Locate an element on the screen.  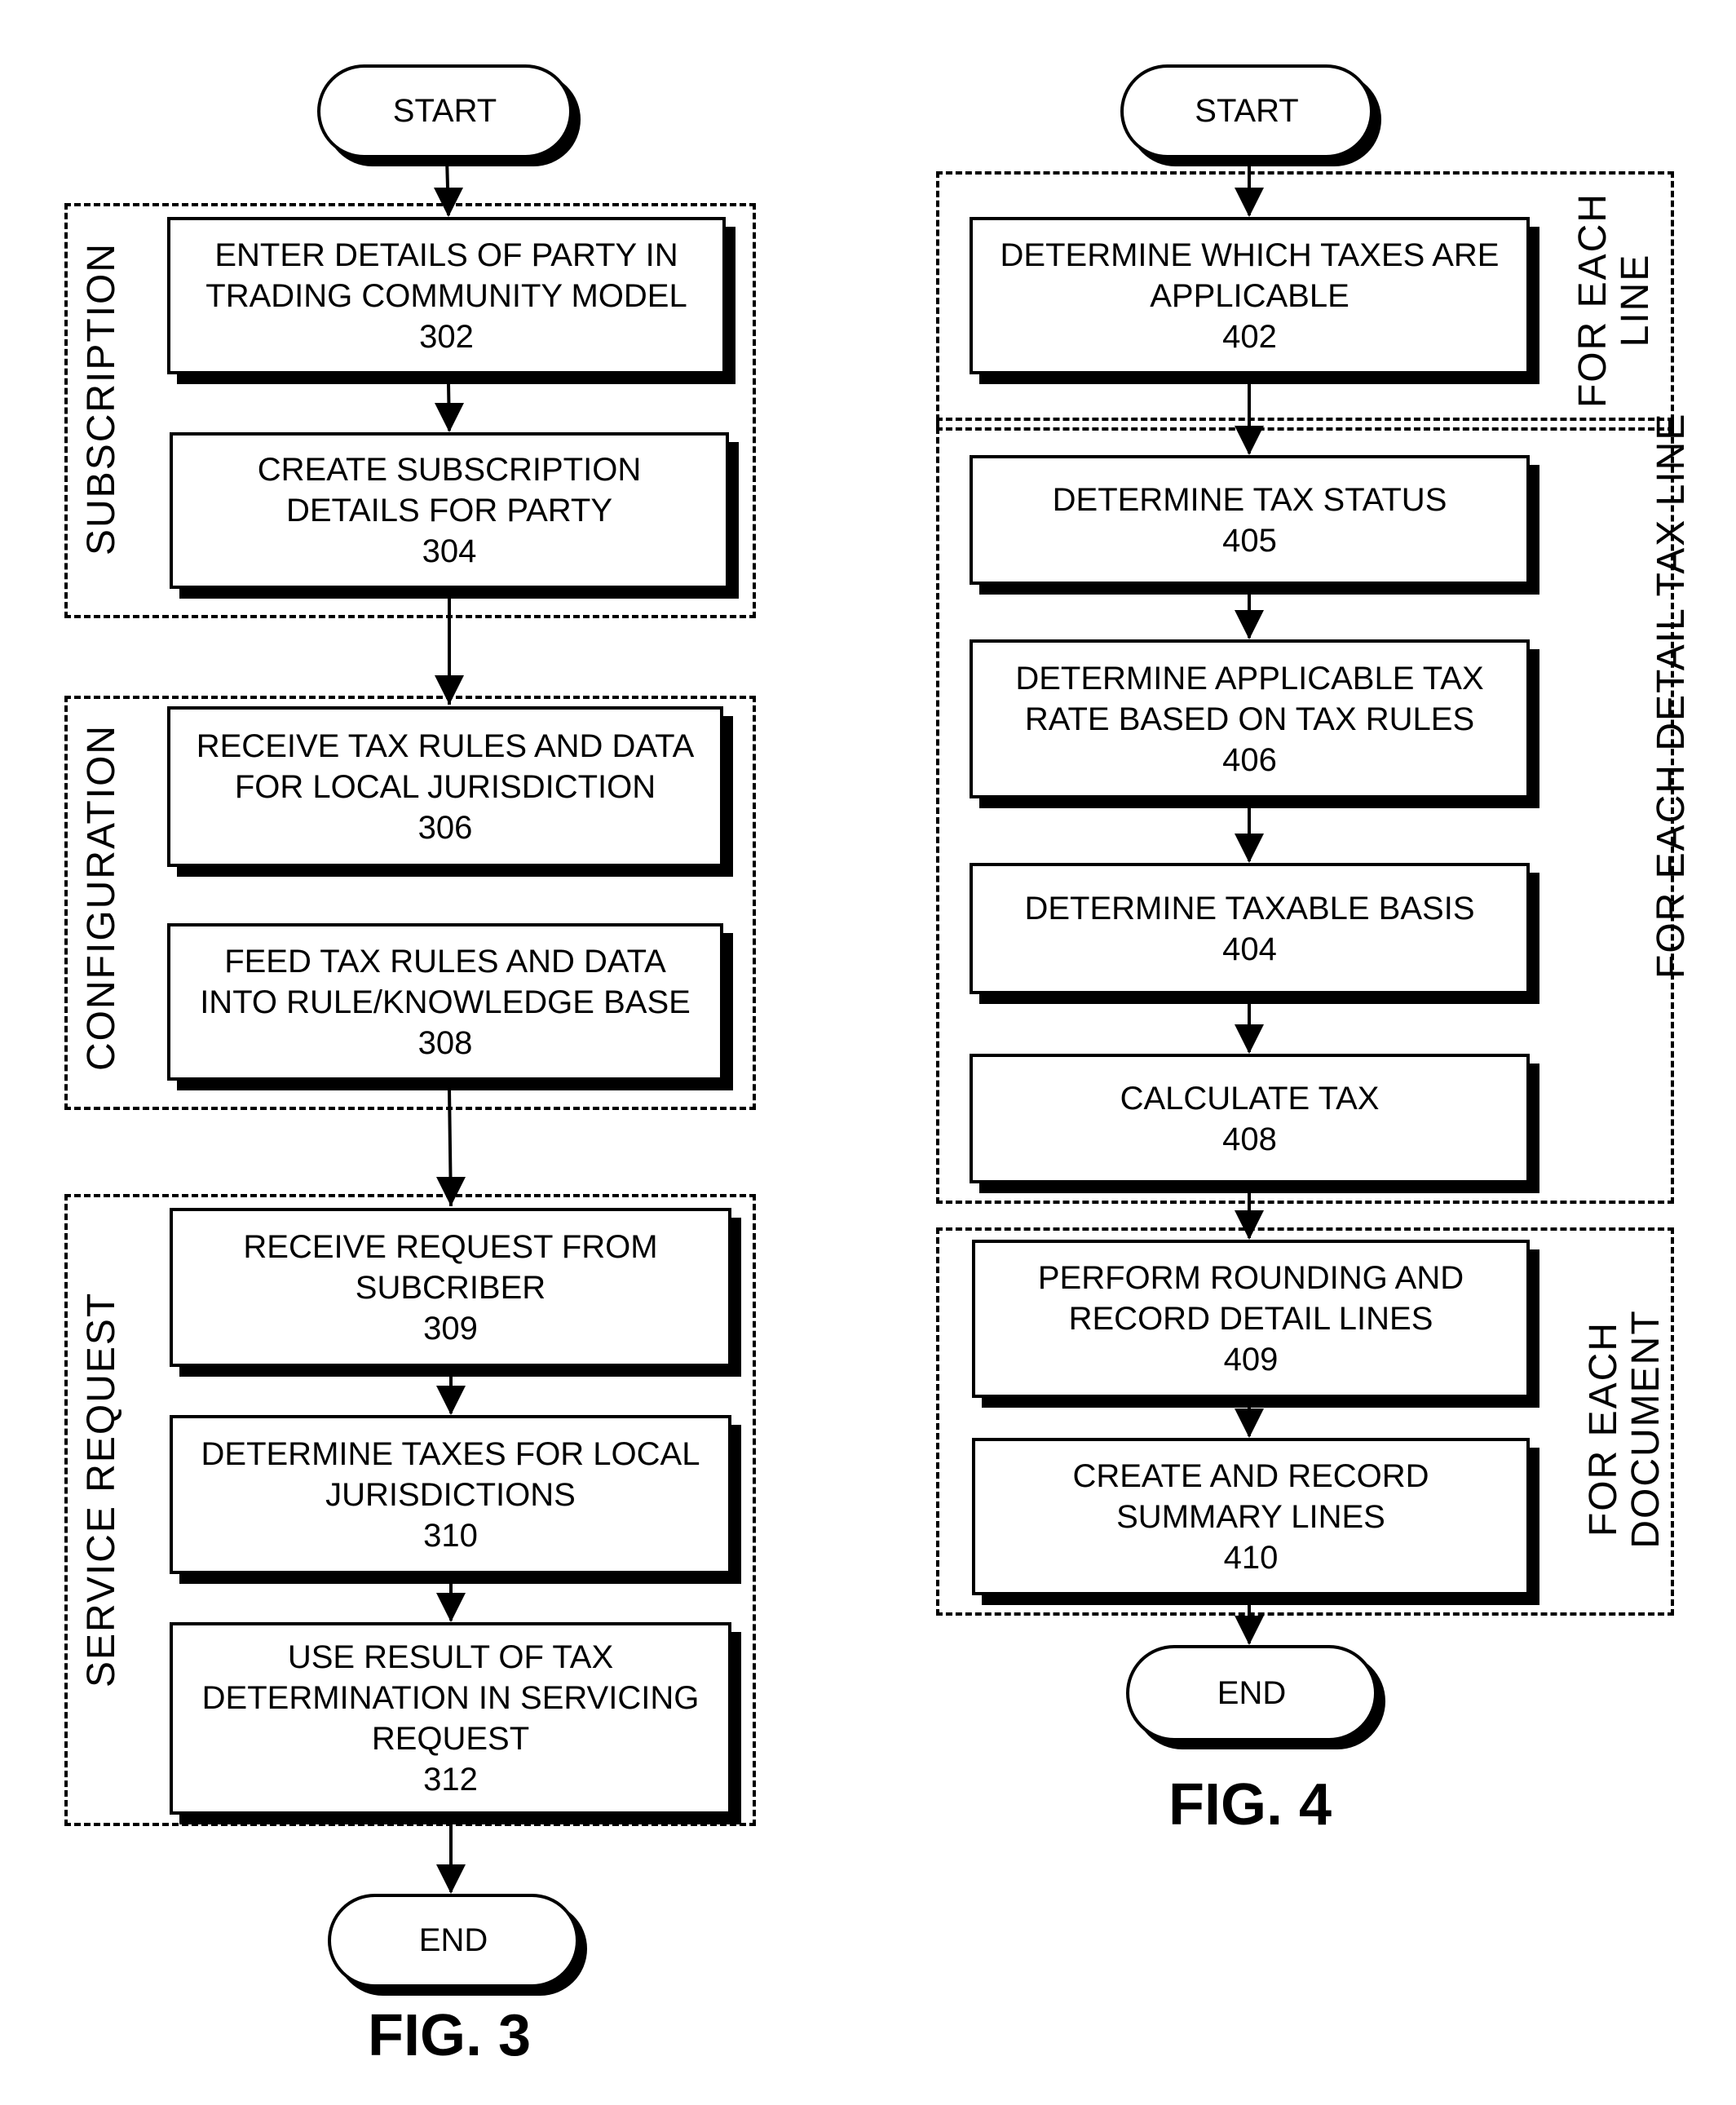
end-terminal-fig3: END is located at coordinates (453, 1941).